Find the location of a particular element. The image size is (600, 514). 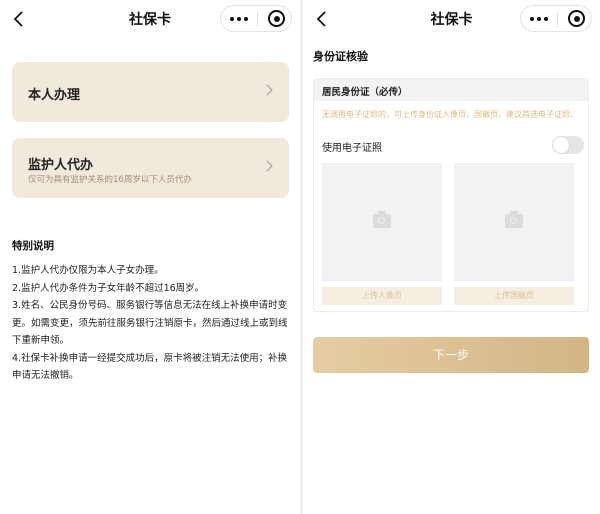

guardian-apply-subtitle: 仅可为具有监护关系的16周岁以下人员代办 is located at coordinates (110, 180).